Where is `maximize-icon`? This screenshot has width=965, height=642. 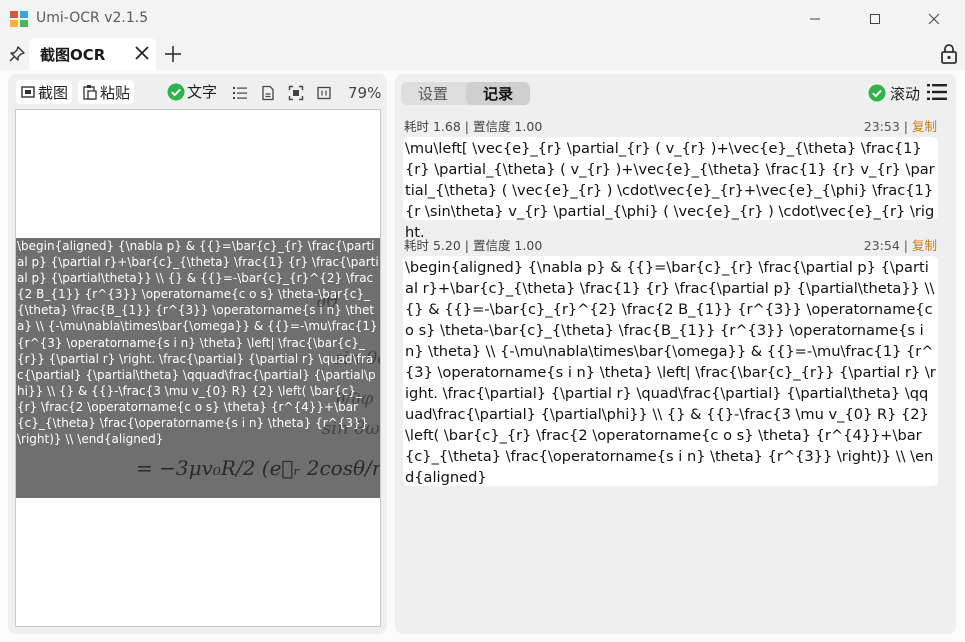
maximize-icon is located at coordinates (875, 19).